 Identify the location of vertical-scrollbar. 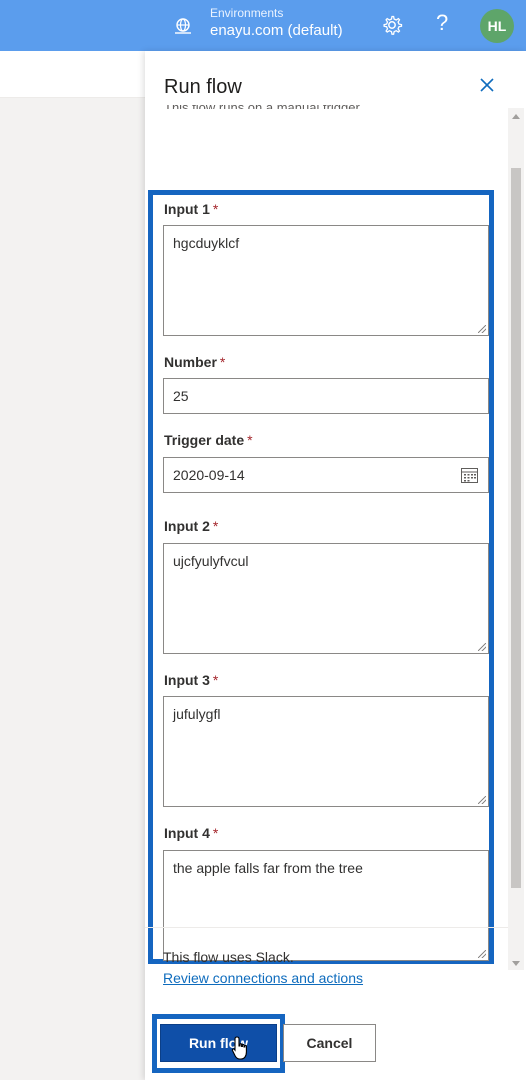
(516, 539).